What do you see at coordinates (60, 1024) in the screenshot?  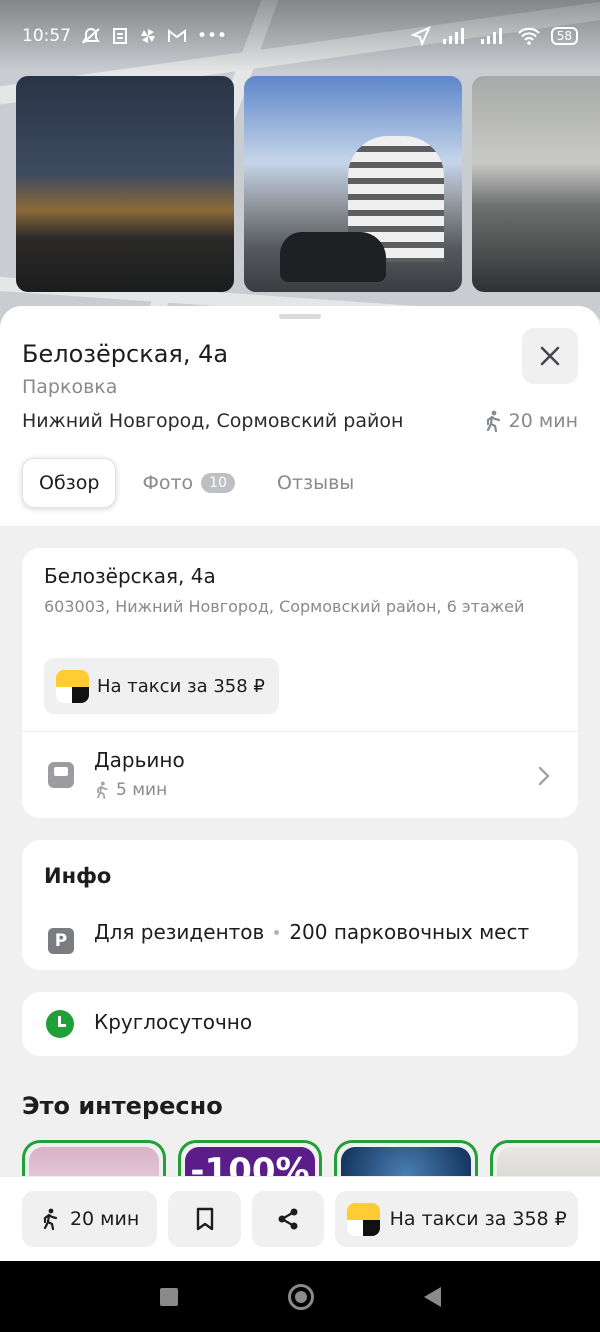 I see `clock-icon` at bounding box center [60, 1024].